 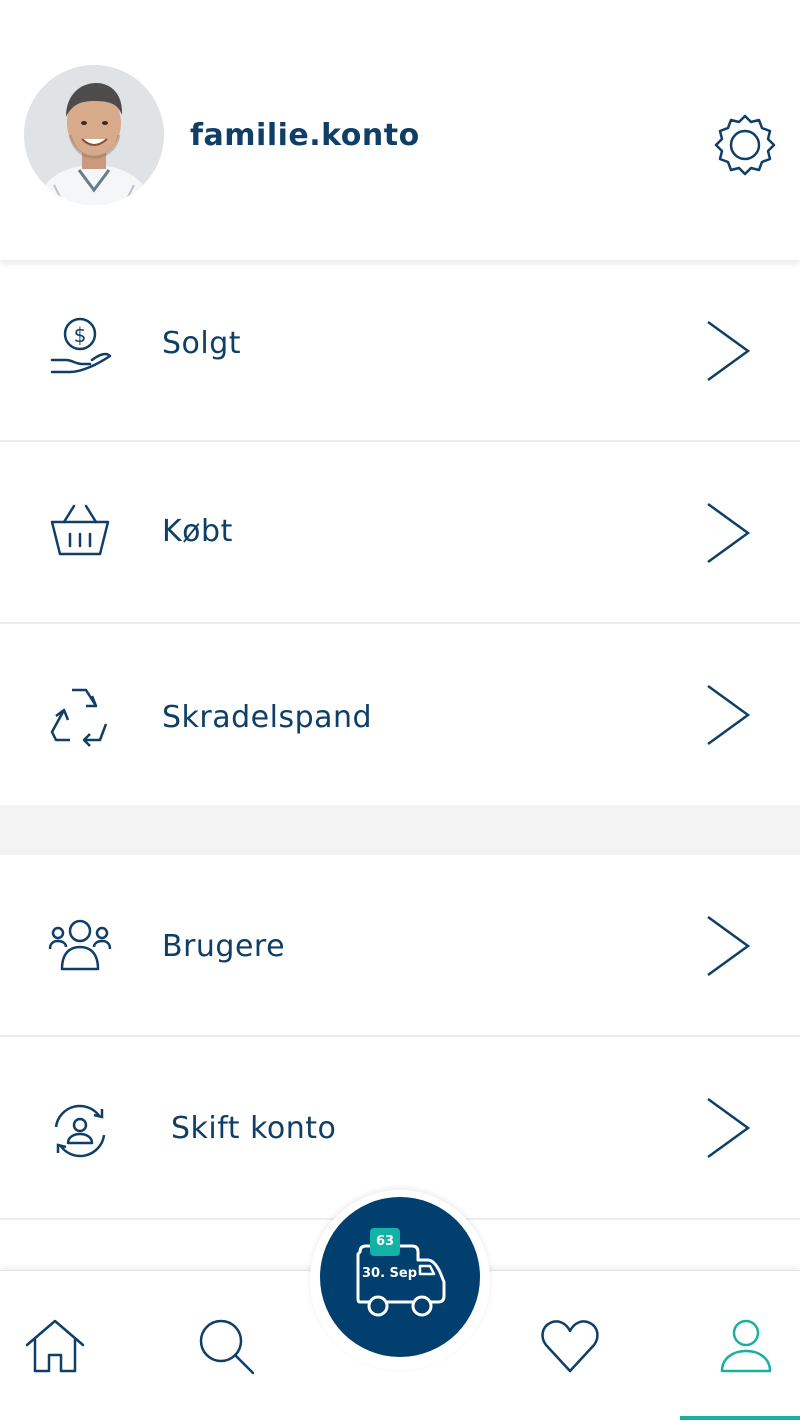 I want to click on avatar, so click(x=94, y=135).